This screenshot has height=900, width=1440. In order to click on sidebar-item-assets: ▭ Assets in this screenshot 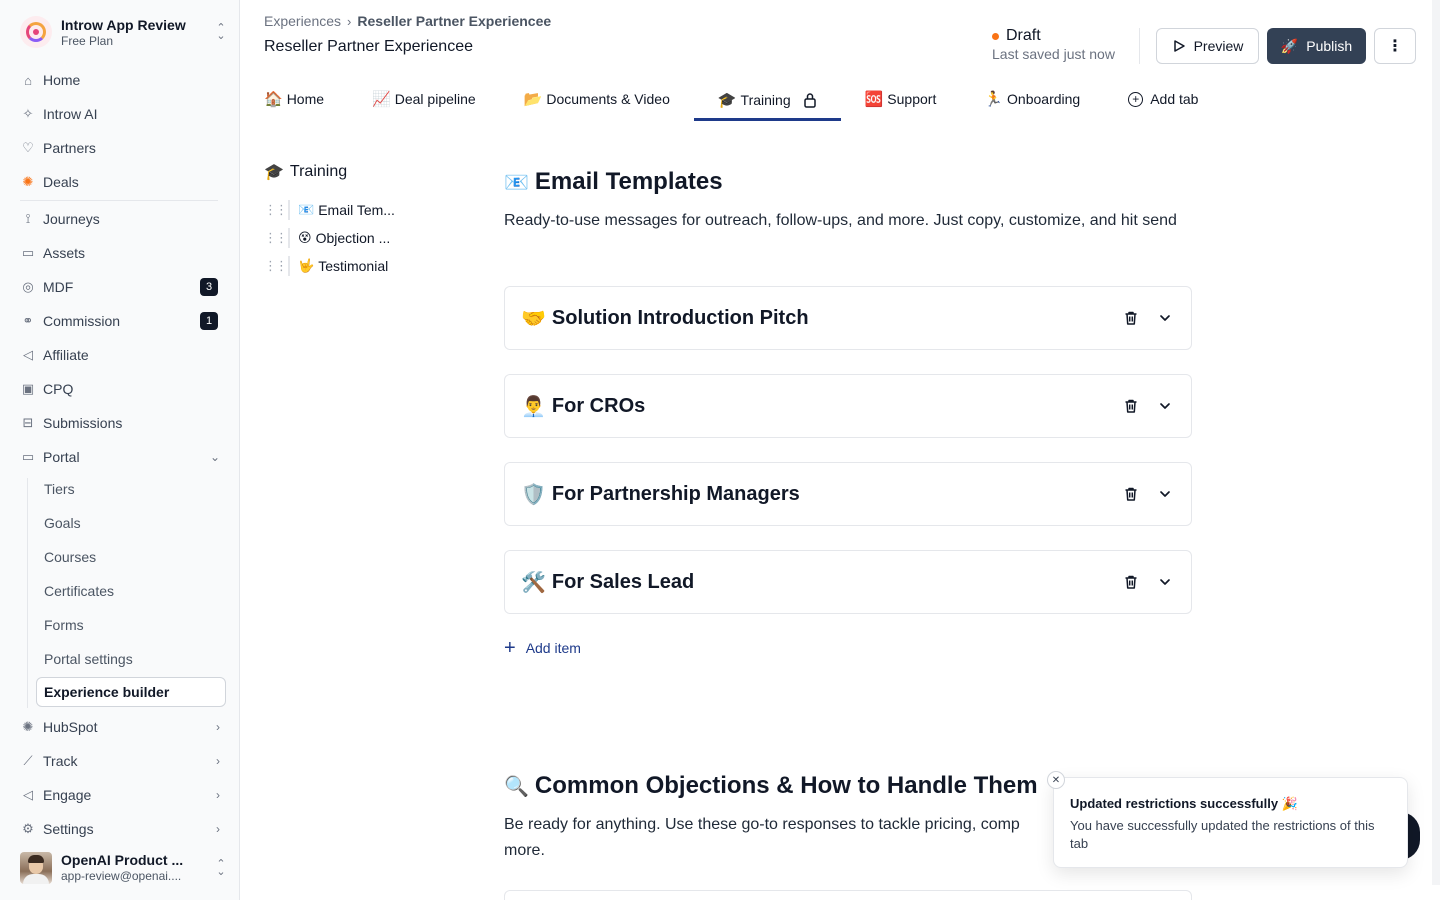, I will do `click(123, 253)`.